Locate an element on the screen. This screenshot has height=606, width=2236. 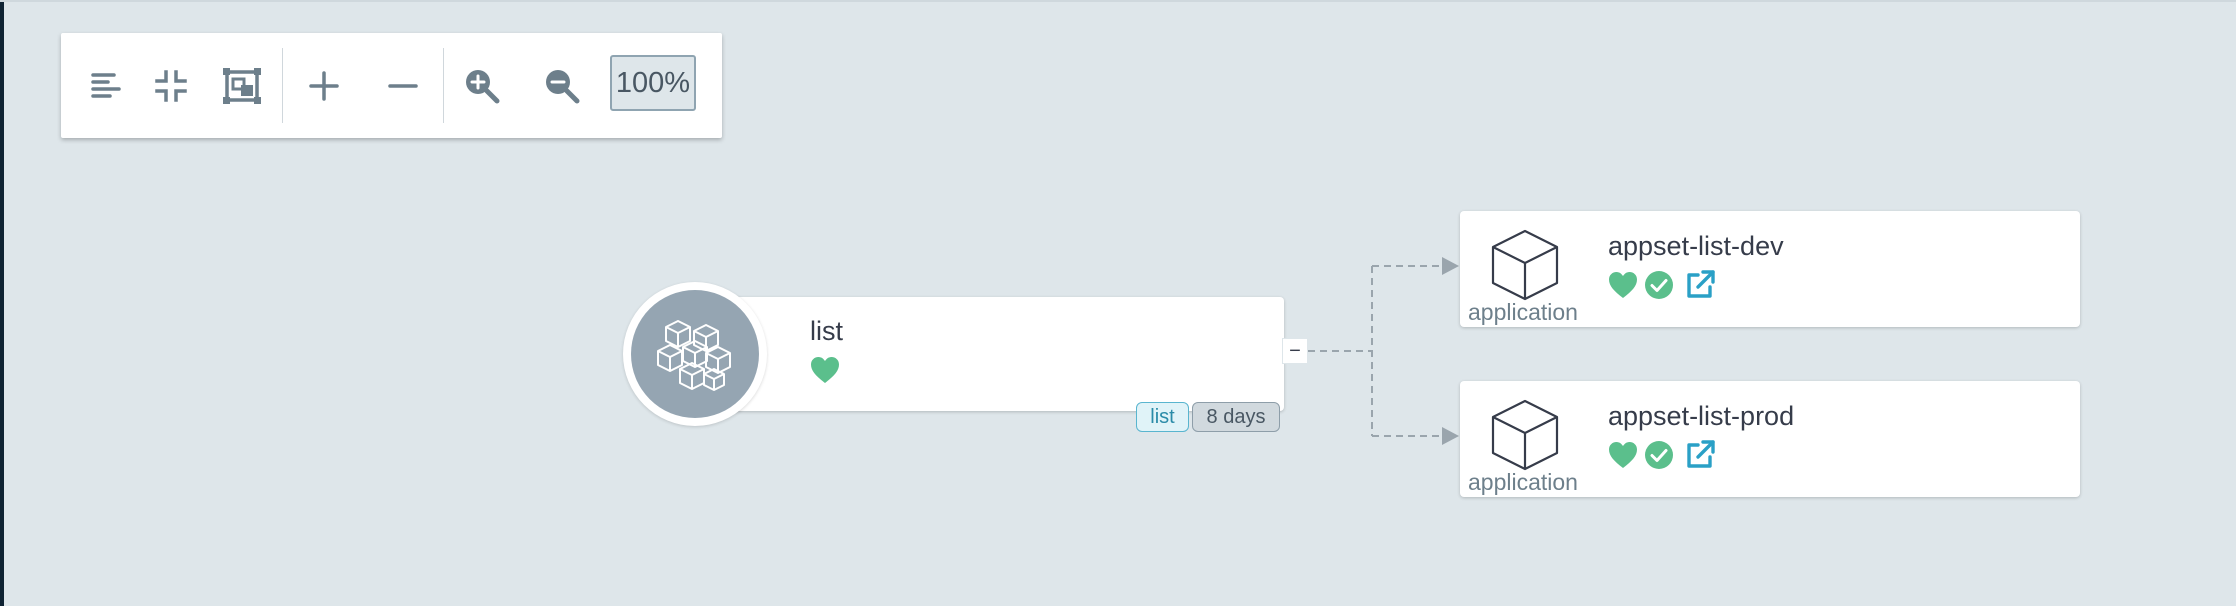
compress-button is located at coordinates (171, 85).